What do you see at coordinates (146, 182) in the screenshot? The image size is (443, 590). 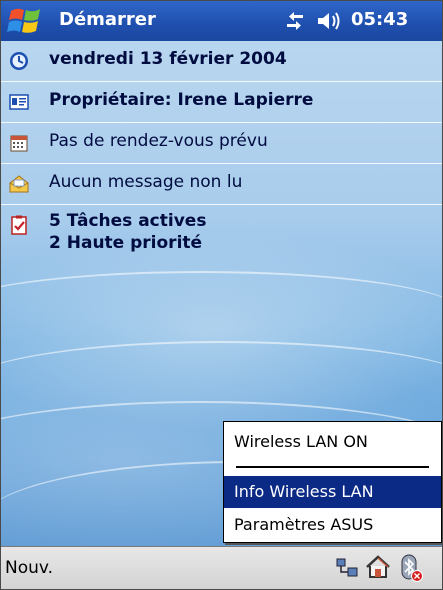 I see `messages-label: Aucun message non lu` at bounding box center [146, 182].